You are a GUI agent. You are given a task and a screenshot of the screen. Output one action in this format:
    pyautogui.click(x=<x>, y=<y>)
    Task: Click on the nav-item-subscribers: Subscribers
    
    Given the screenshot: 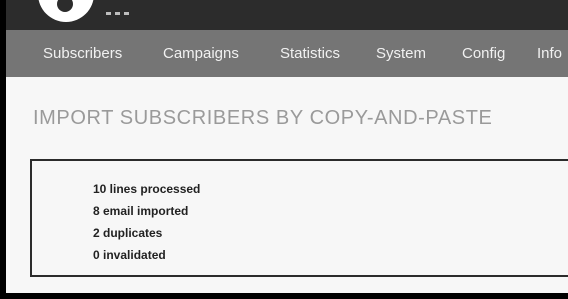 What is the action you would take?
    pyautogui.click(x=82, y=53)
    